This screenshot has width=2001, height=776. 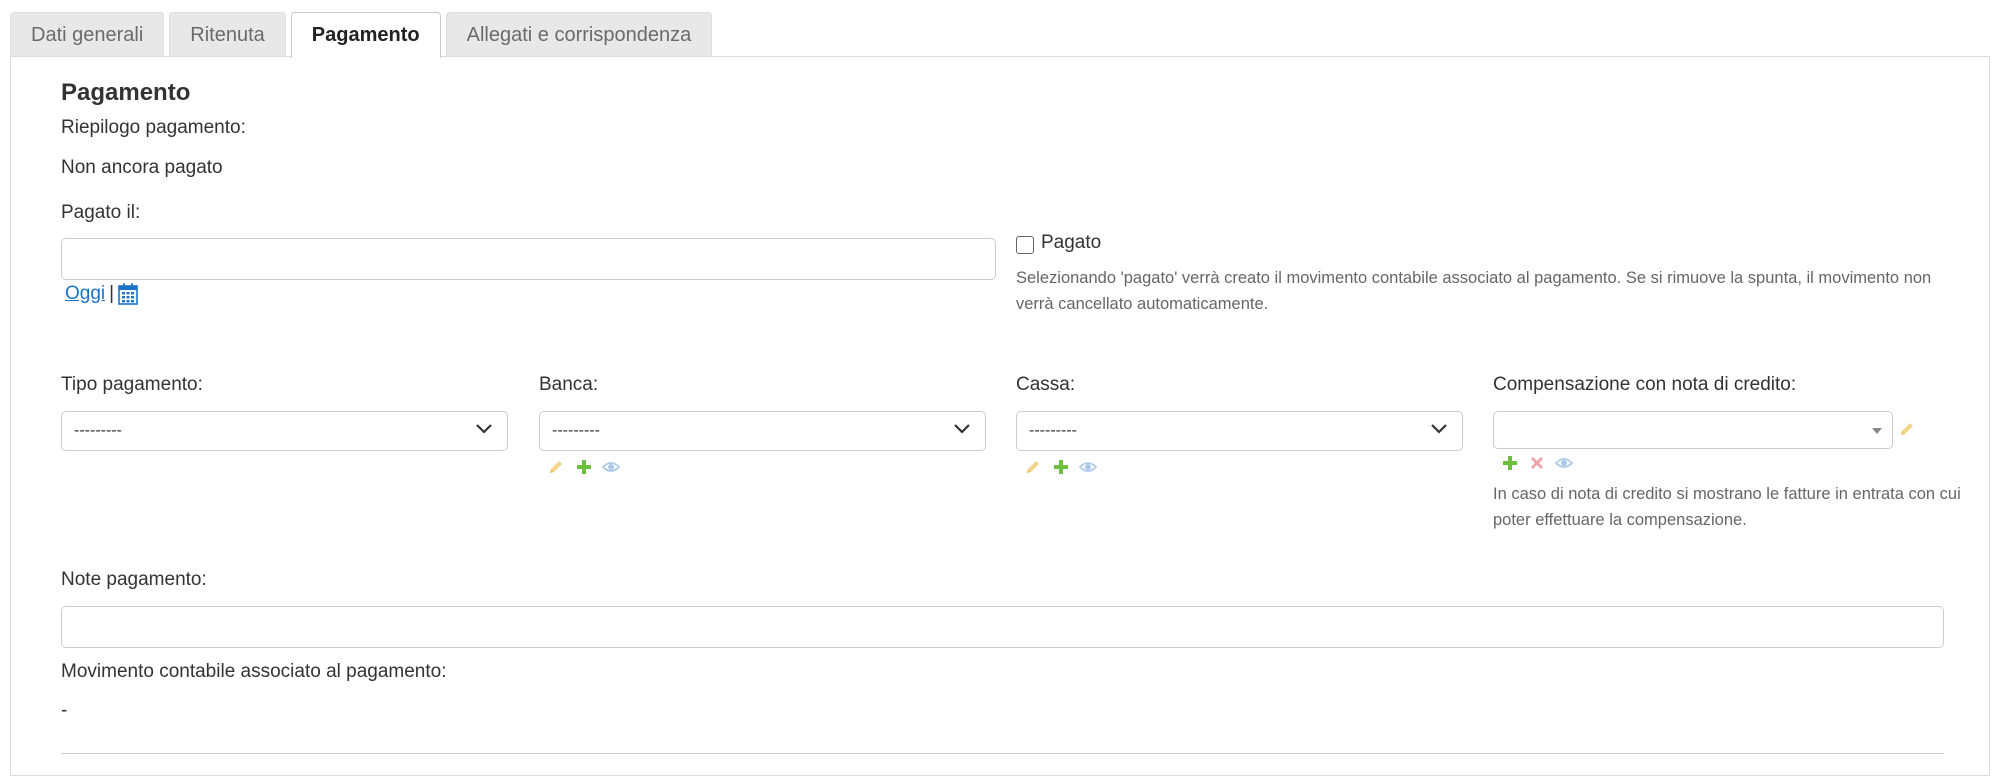 I want to click on cash-select: ---------, so click(x=1239, y=431).